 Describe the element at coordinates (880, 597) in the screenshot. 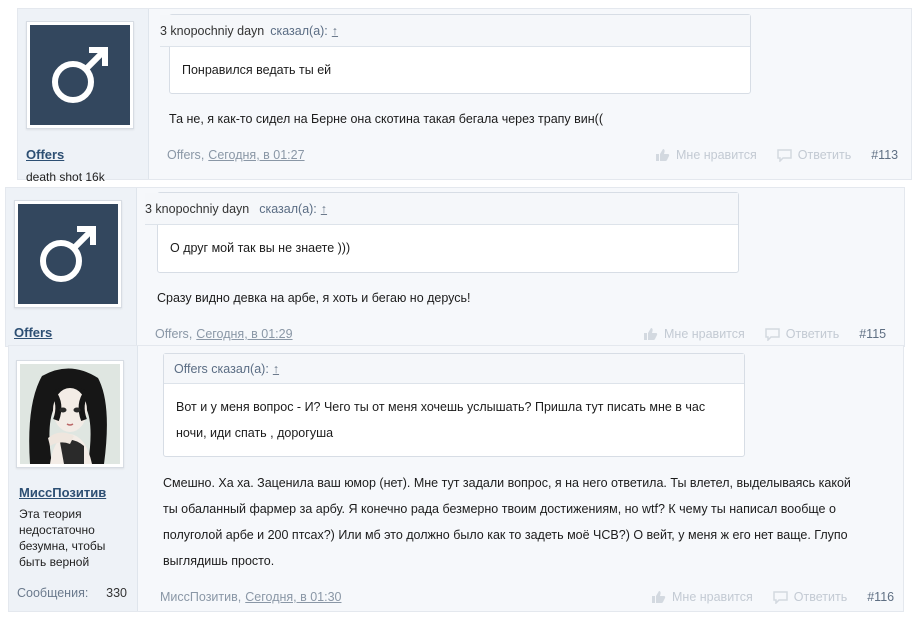

I see `post-number: #116` at that location.